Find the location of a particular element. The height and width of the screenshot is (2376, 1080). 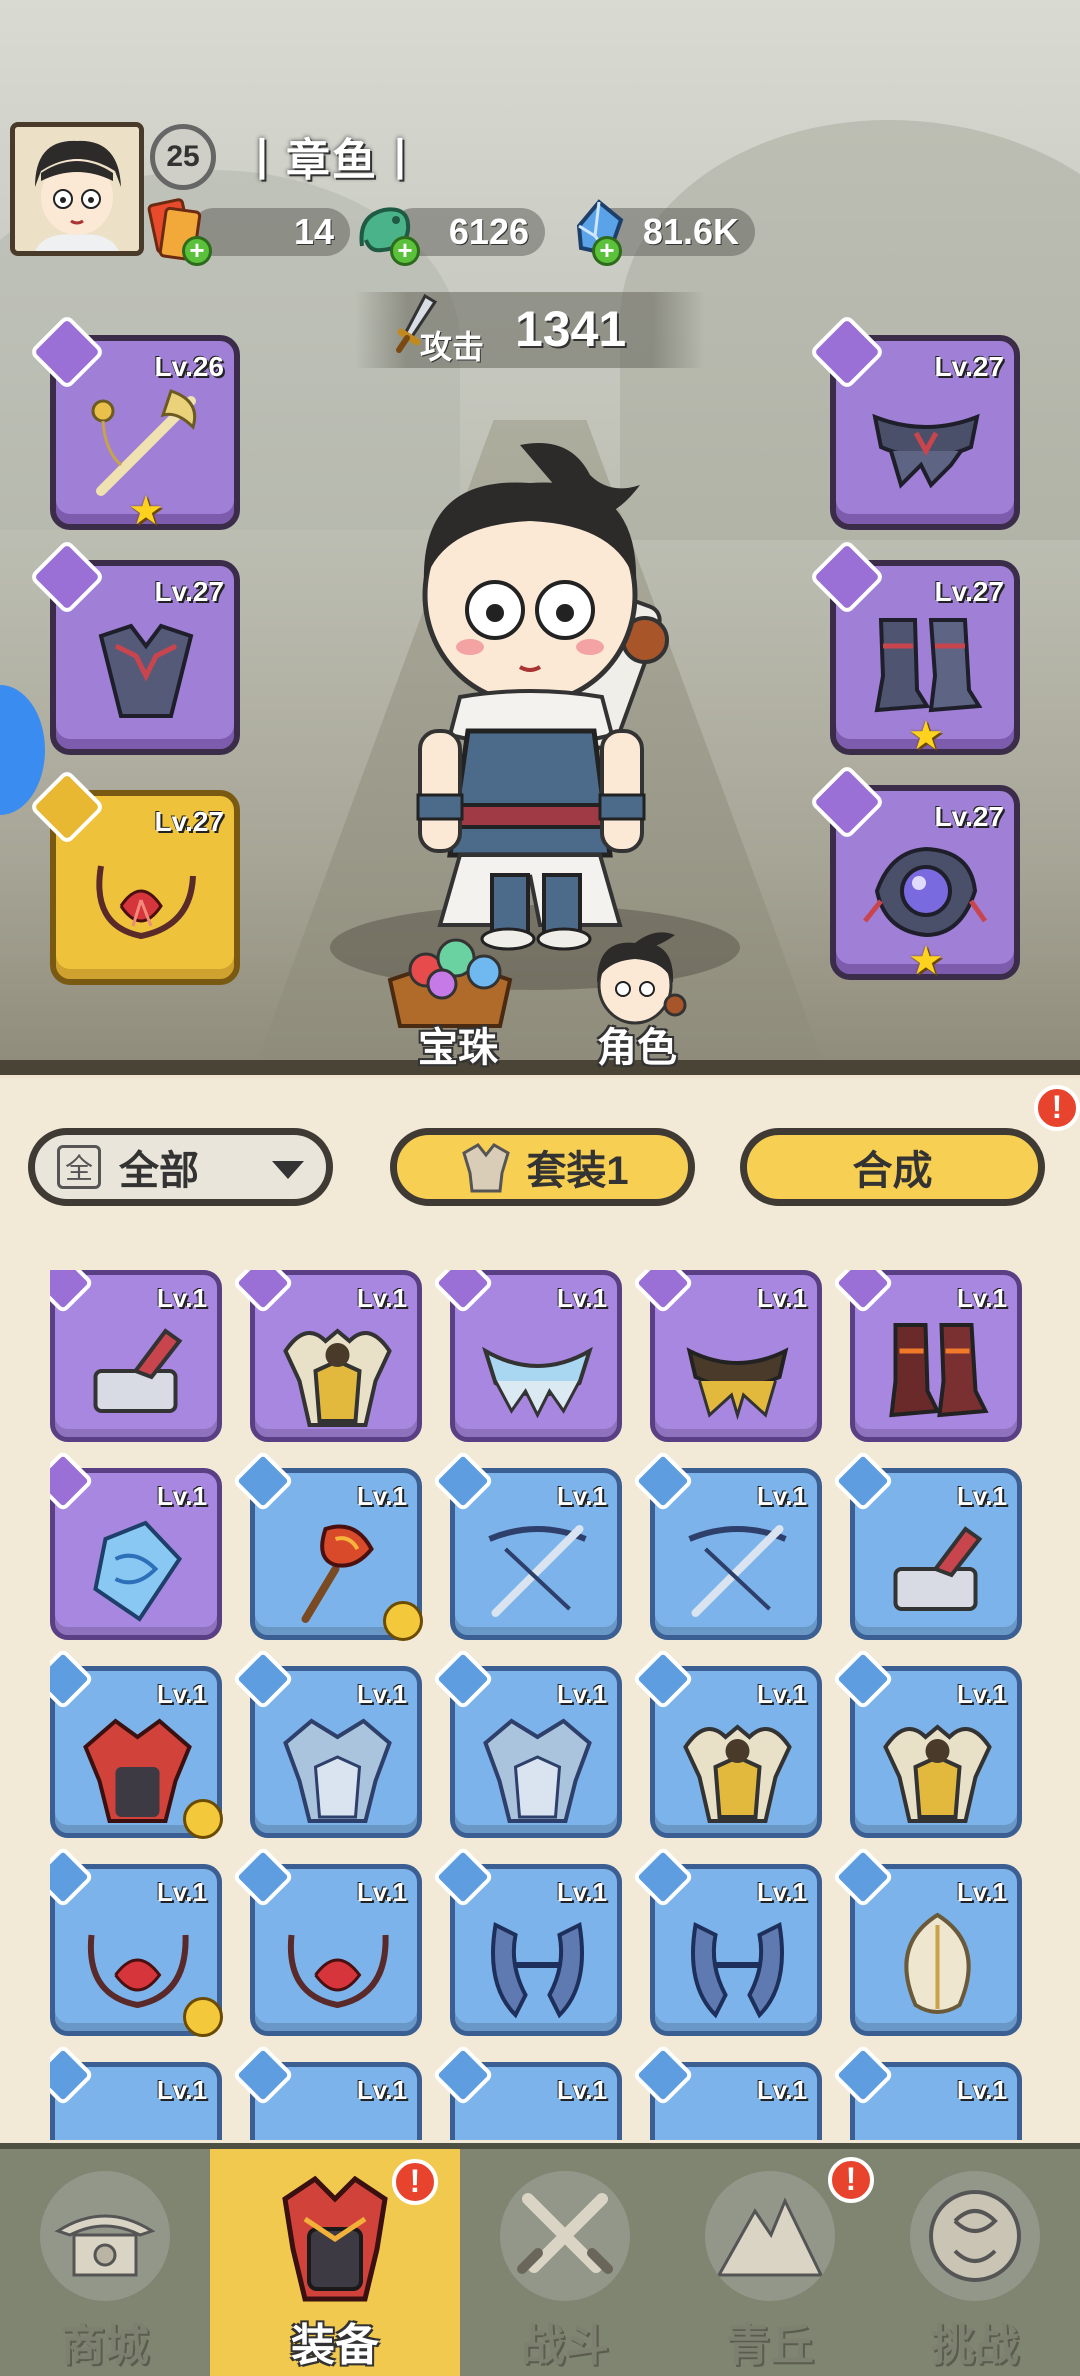

player-character is located at coordinates (540, 695).